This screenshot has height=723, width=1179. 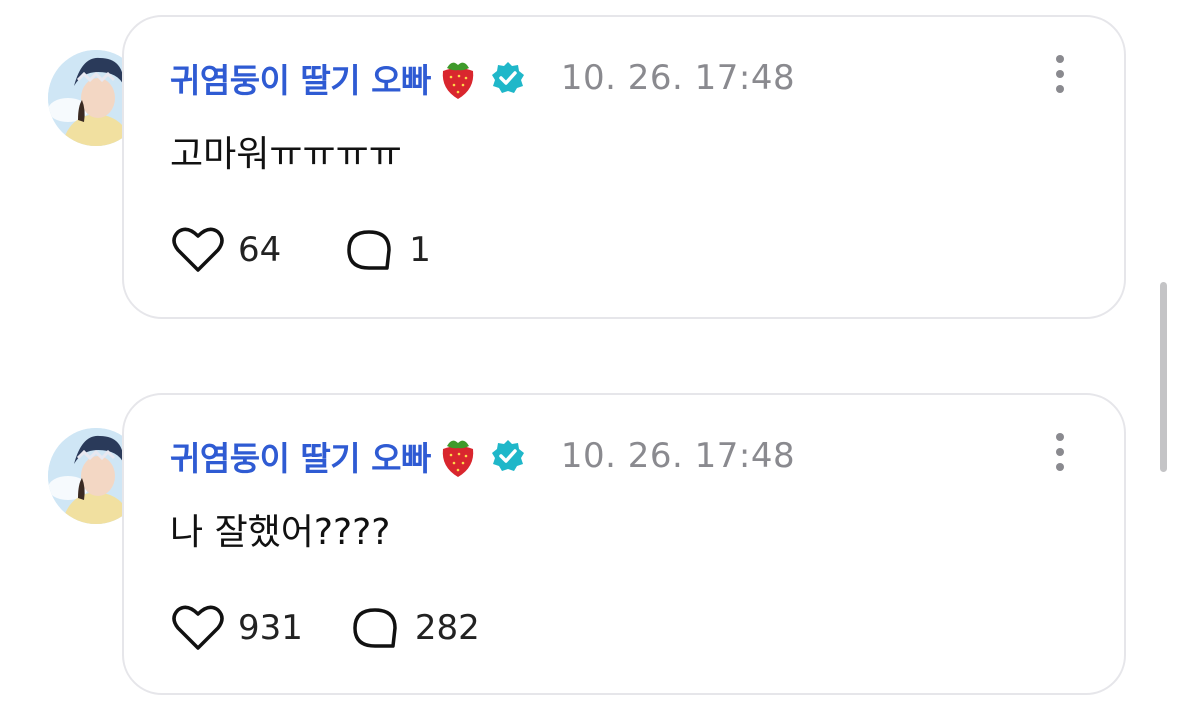 I want to click on reply-count: 1, so click(x=420, y=250).